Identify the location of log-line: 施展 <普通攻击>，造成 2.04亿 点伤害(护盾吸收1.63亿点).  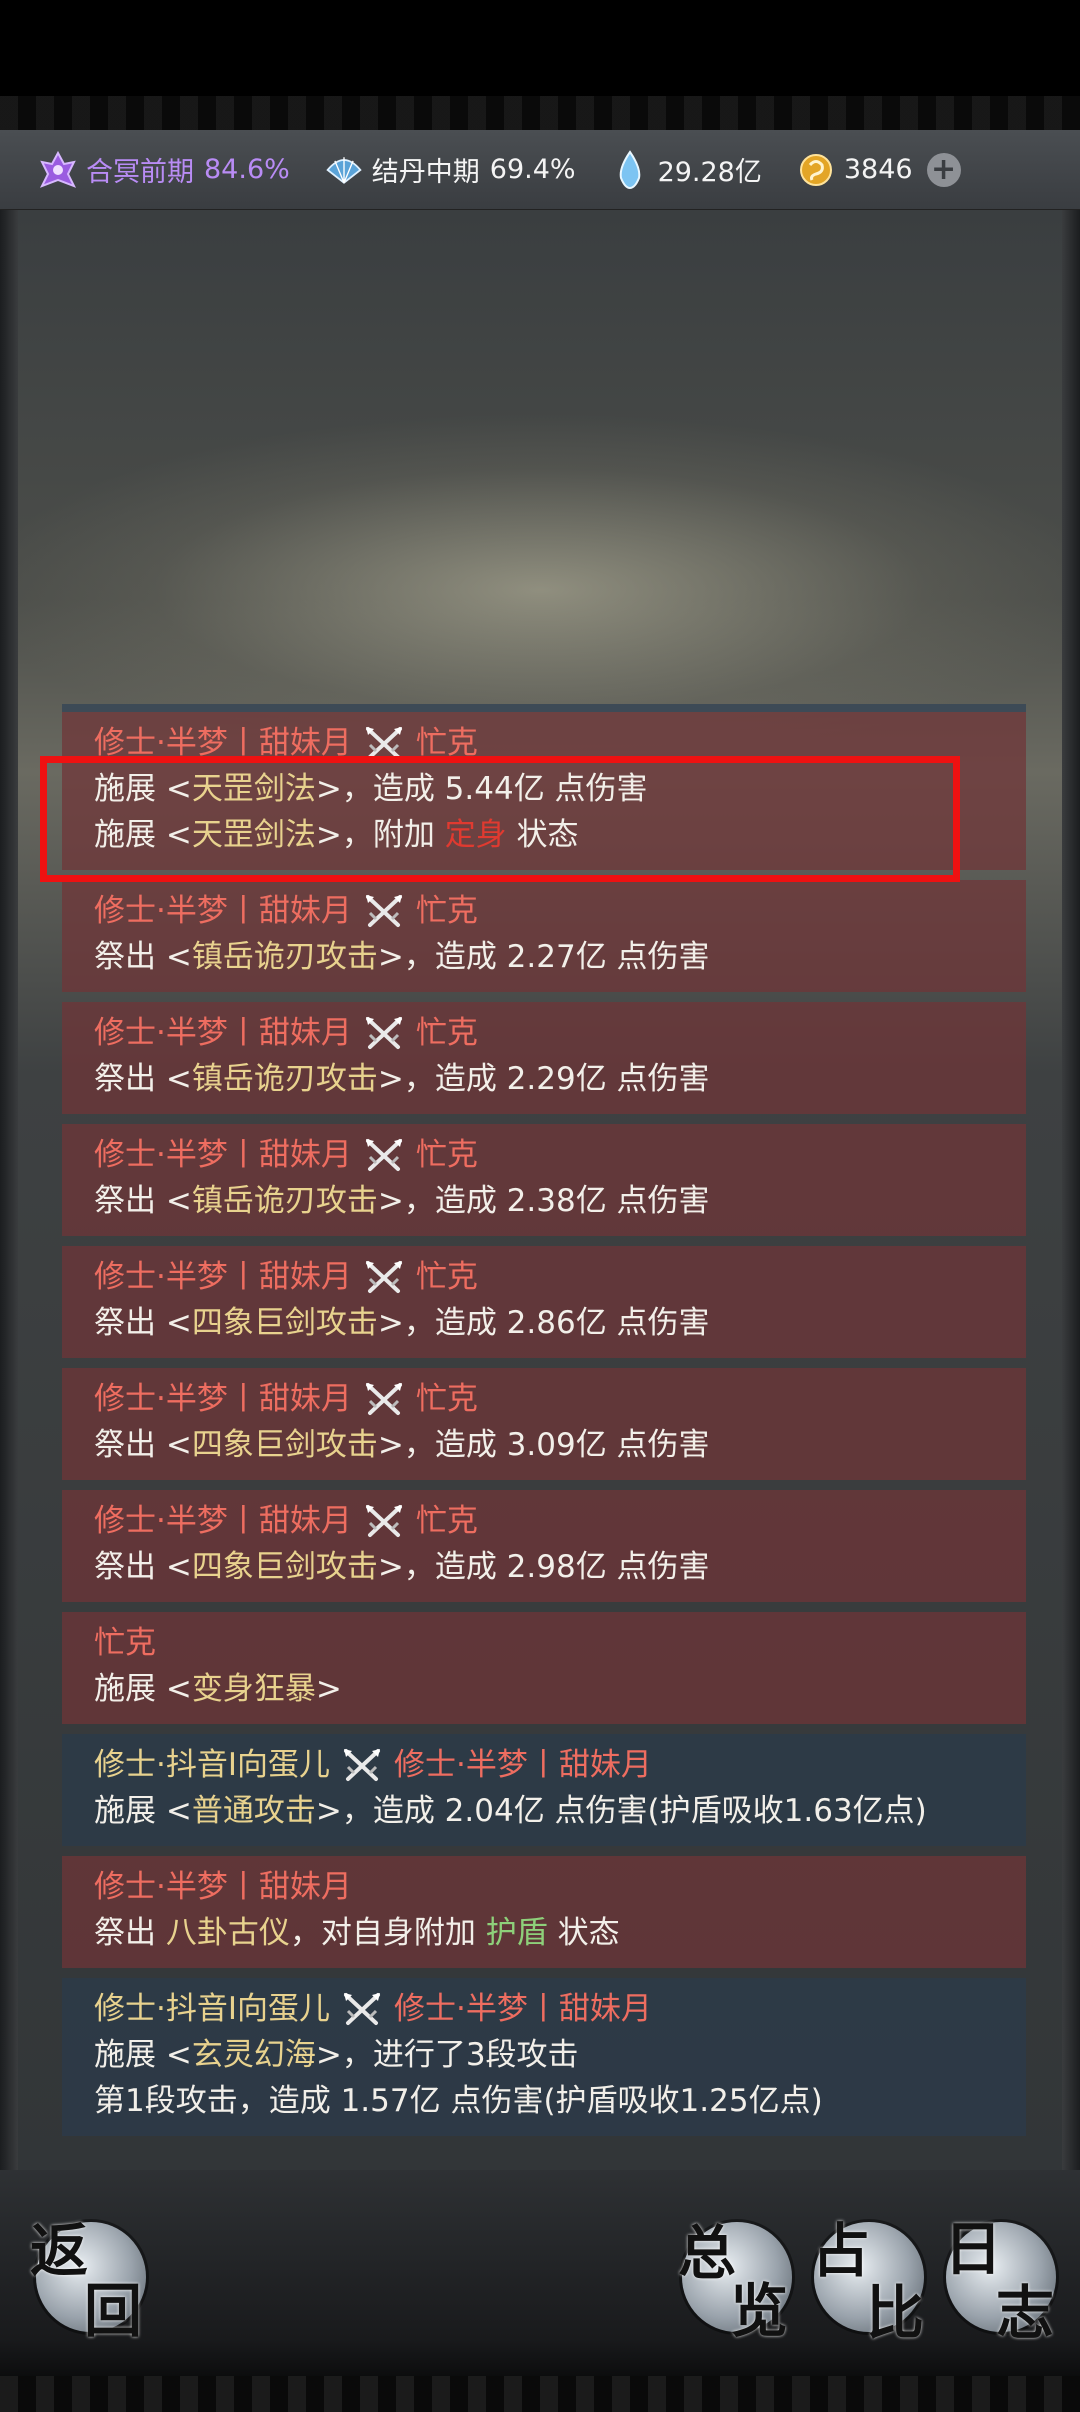
(544, 1811).